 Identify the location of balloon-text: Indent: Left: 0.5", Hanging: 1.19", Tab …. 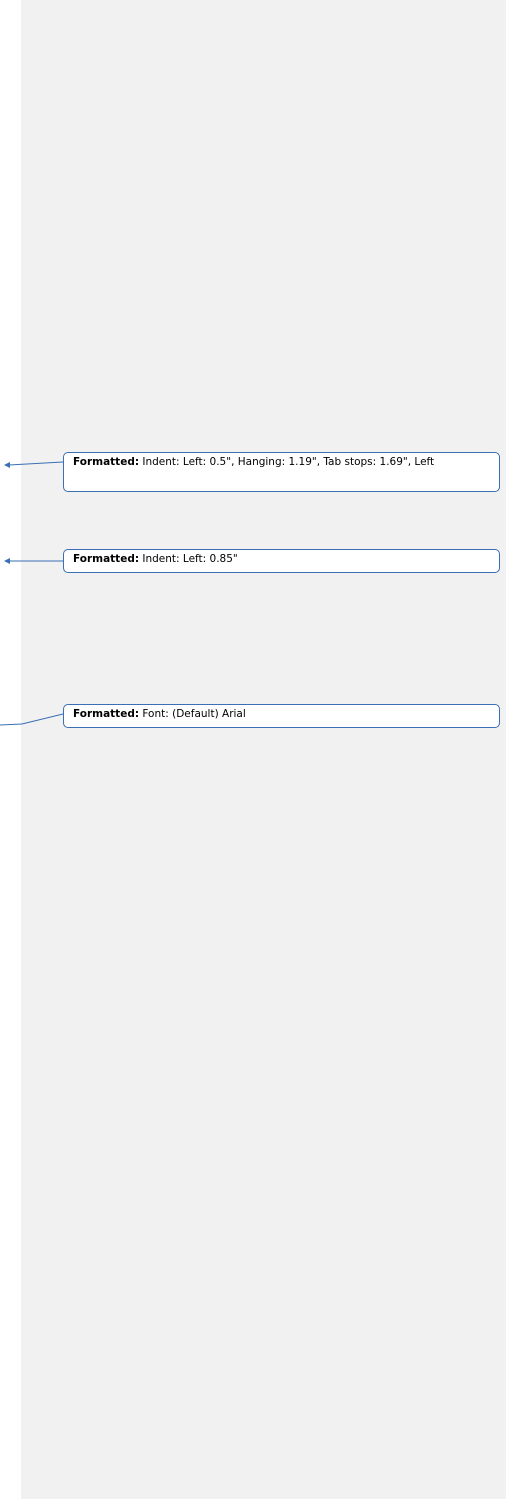
(287, 462).